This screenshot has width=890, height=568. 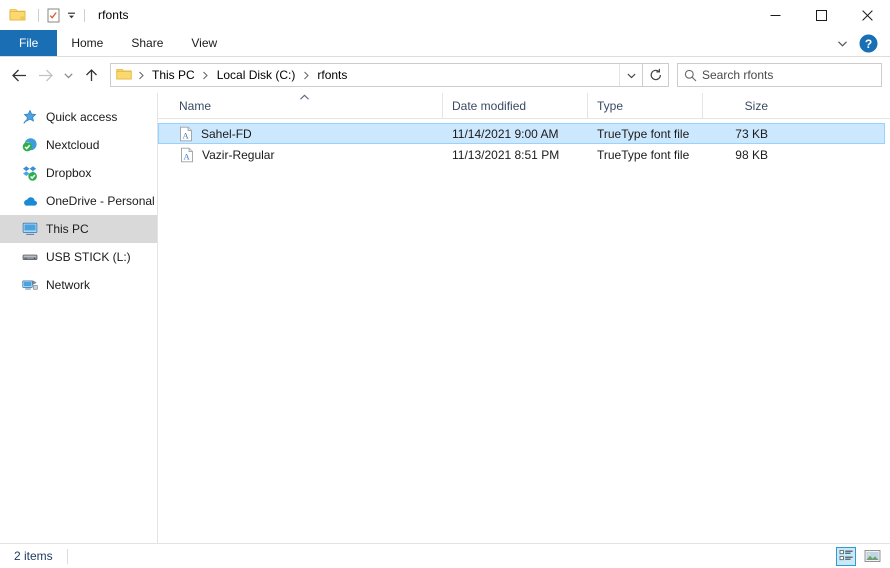 I want to click on window-controls, so click(x=821, y=15).